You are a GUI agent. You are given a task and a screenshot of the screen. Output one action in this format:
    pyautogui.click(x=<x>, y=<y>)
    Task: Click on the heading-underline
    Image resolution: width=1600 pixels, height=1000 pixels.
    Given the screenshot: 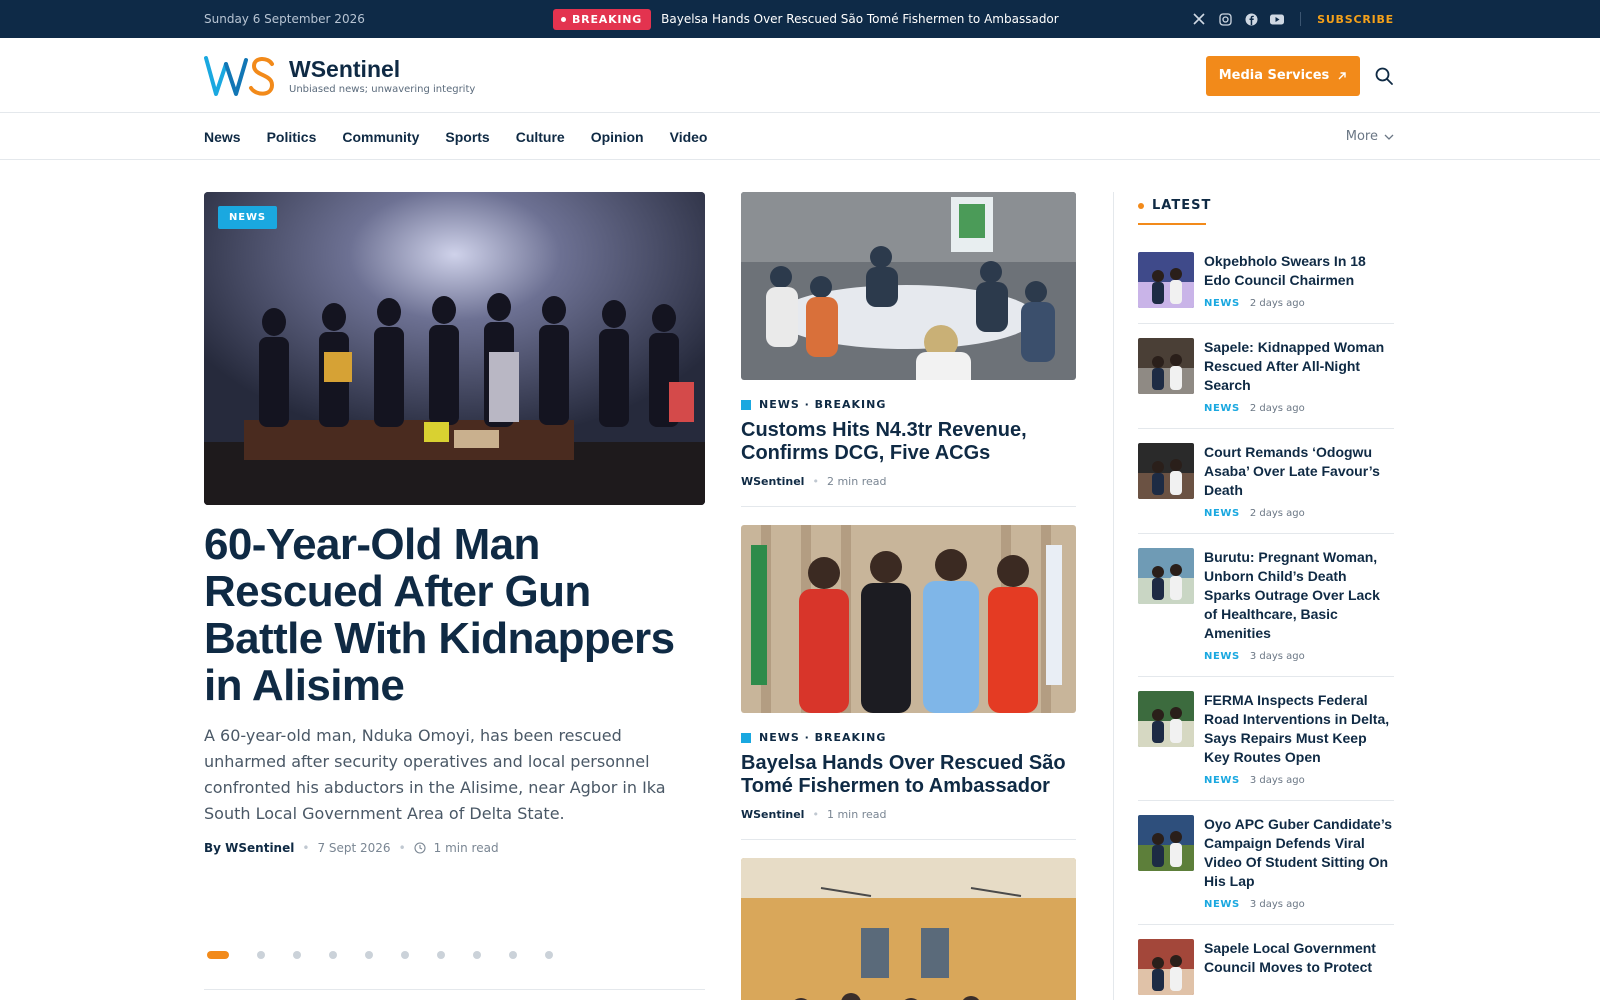 What is the action you would take?
    pyautogui.click(x=1172, y=224)
    